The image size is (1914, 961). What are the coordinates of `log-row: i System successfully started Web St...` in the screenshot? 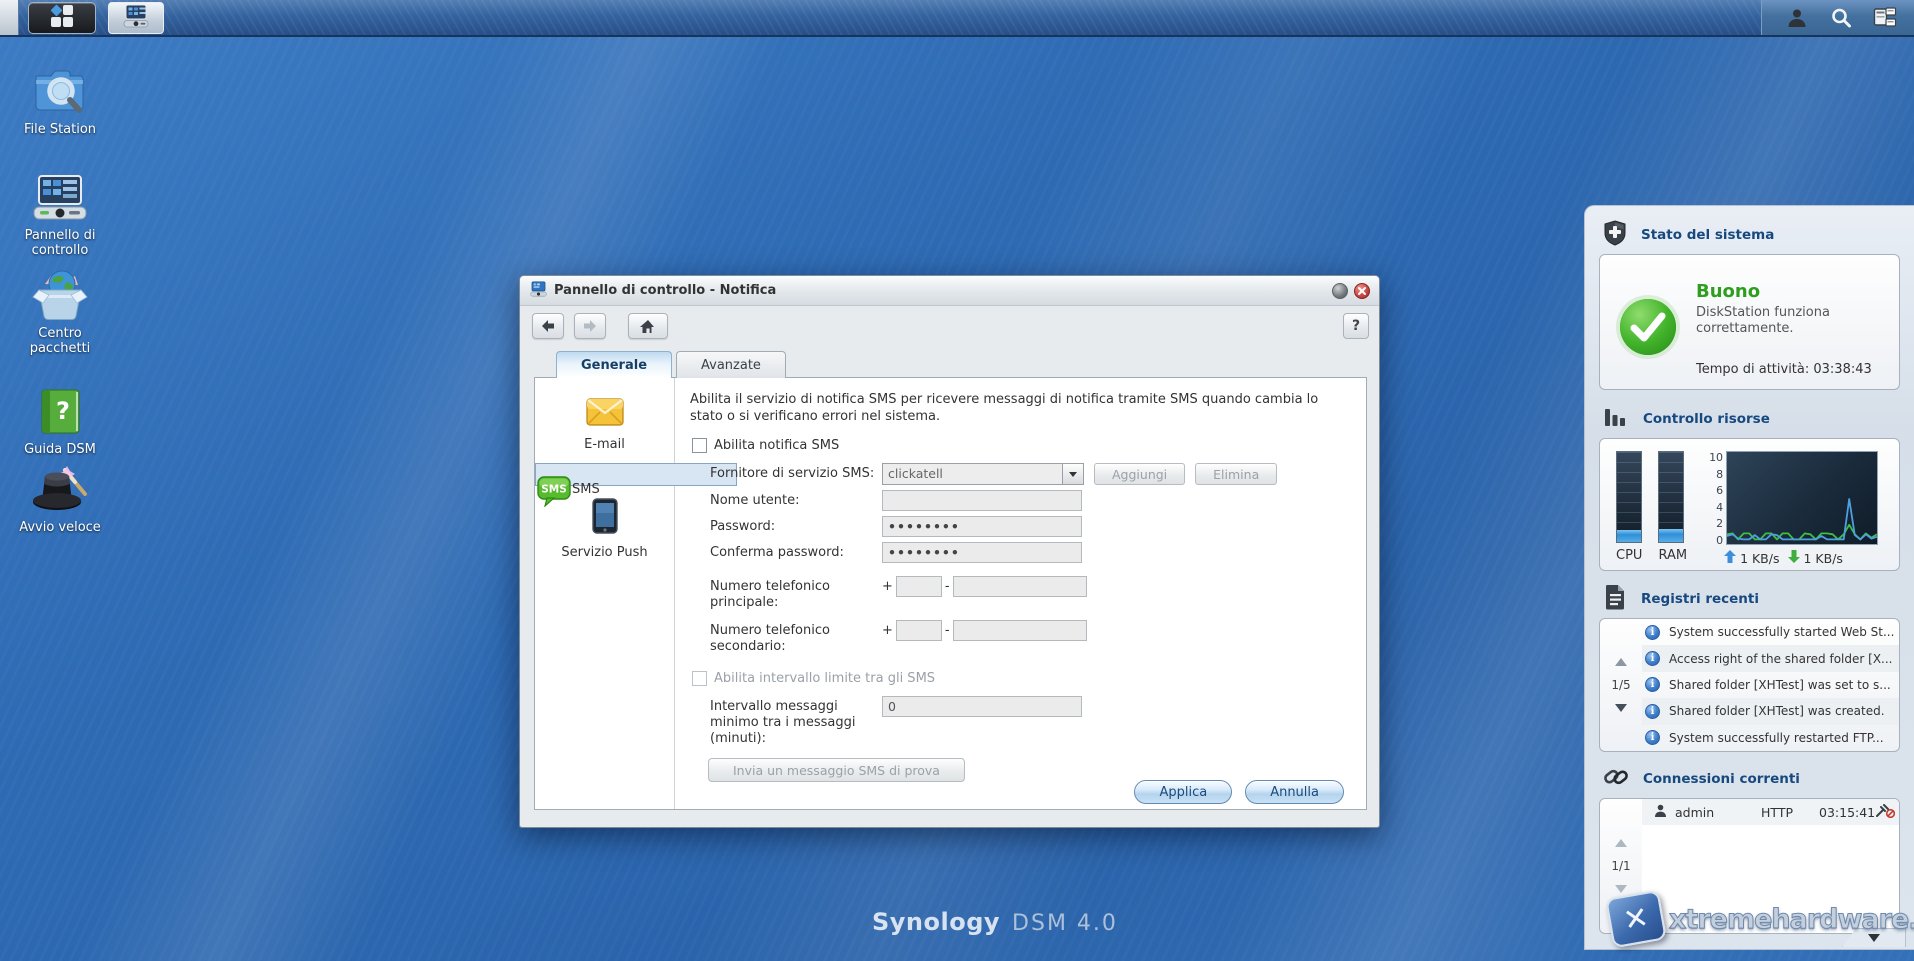 It's located at (1770, 632).